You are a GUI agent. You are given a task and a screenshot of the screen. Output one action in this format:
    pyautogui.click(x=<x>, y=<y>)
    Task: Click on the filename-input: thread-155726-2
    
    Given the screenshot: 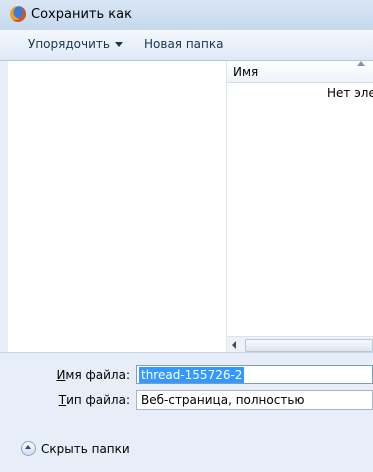 What is the action you would take?
    pyautogui.click(x=254, y=374)
    